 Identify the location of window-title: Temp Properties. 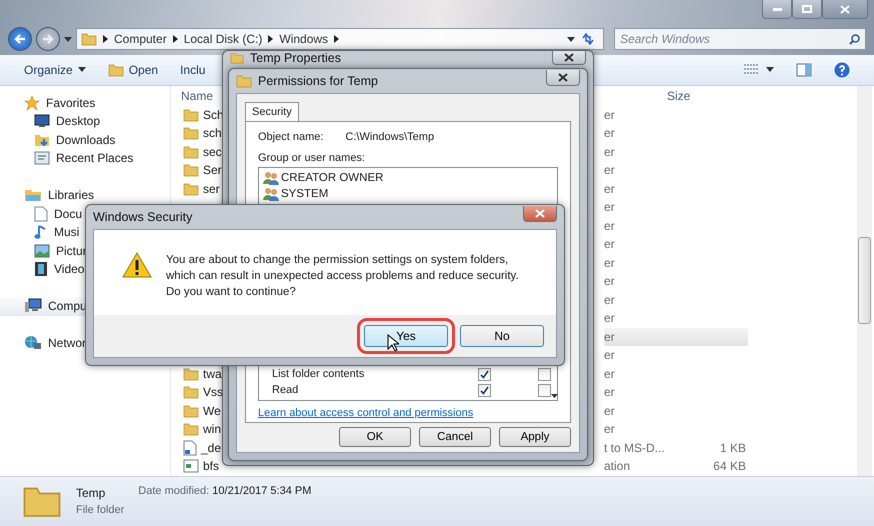
(296, 58).